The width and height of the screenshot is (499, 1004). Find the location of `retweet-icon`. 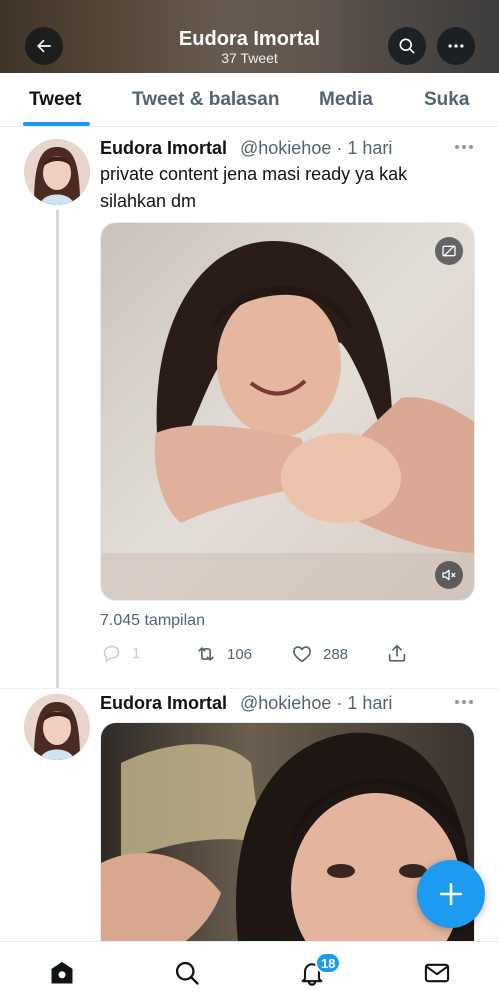

retweet-icon is located at coordinates (206, 654).